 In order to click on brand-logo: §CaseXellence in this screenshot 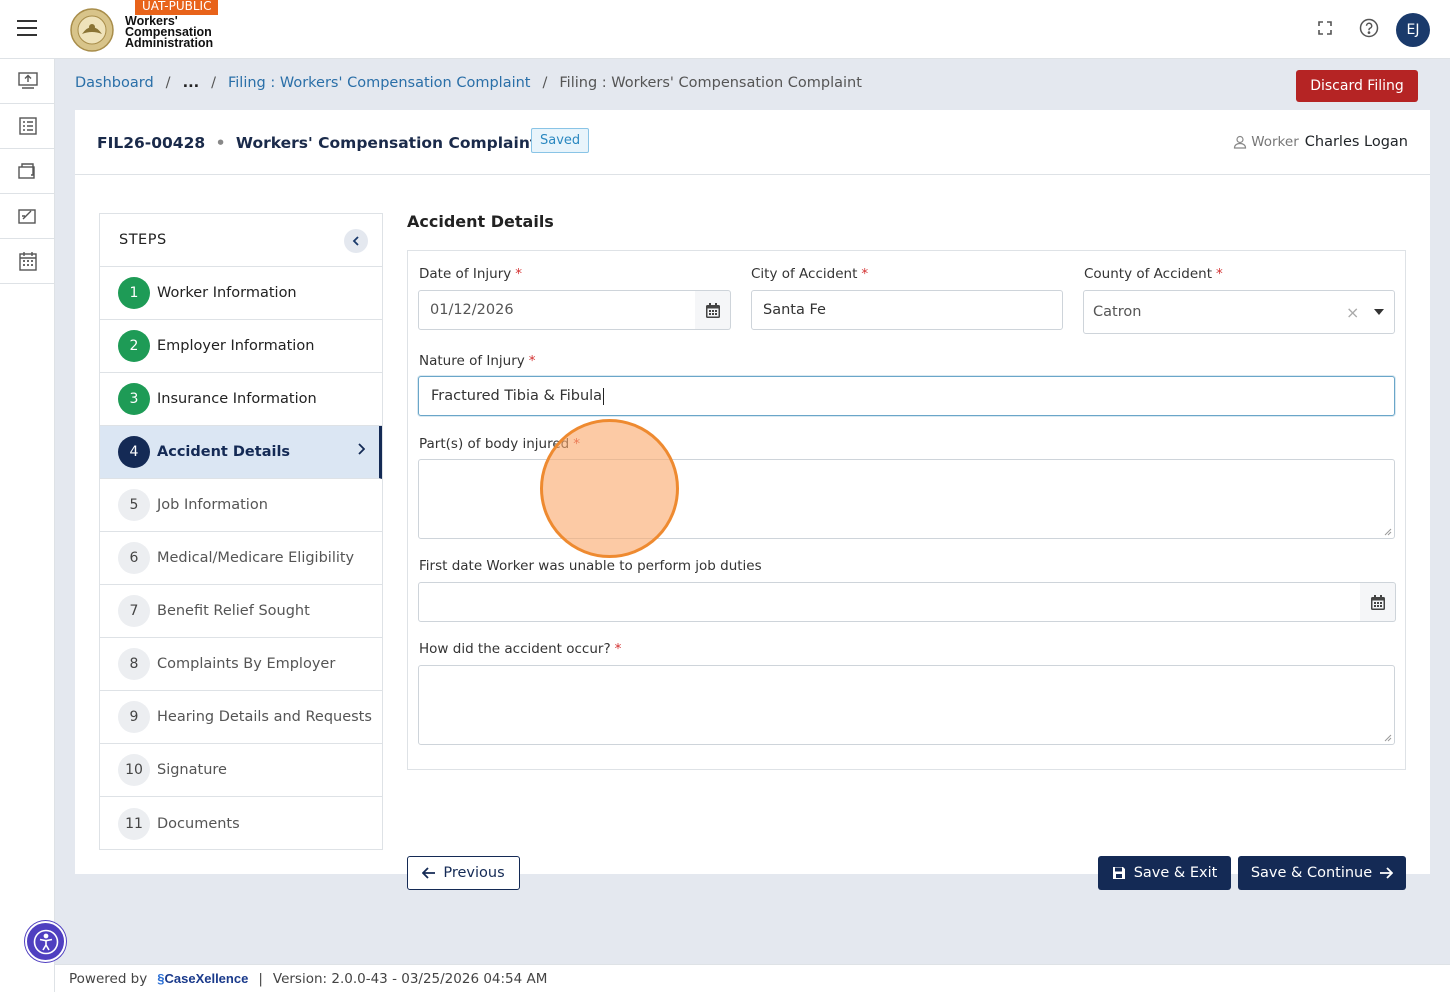, I will do `click(202, 978)`.